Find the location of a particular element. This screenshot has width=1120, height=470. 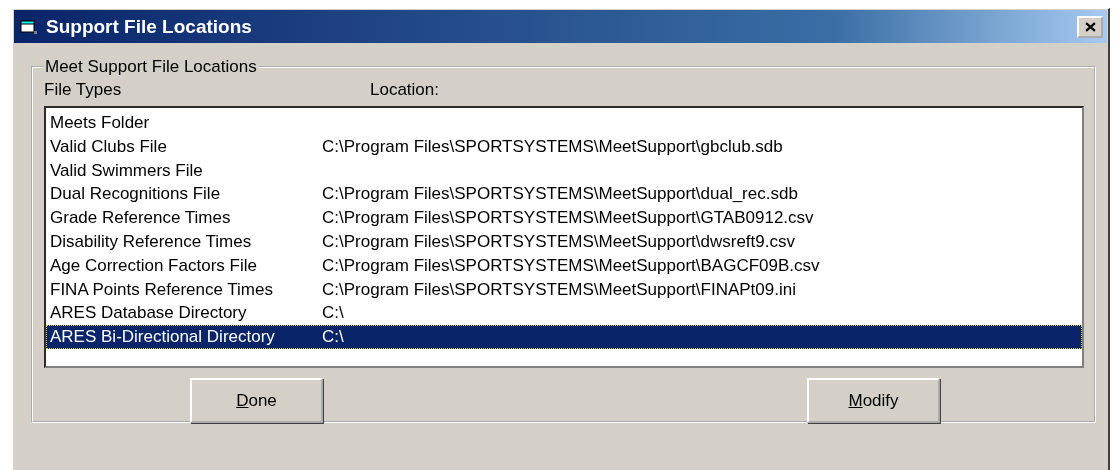

close-button is located at coordinates (1090, 26).